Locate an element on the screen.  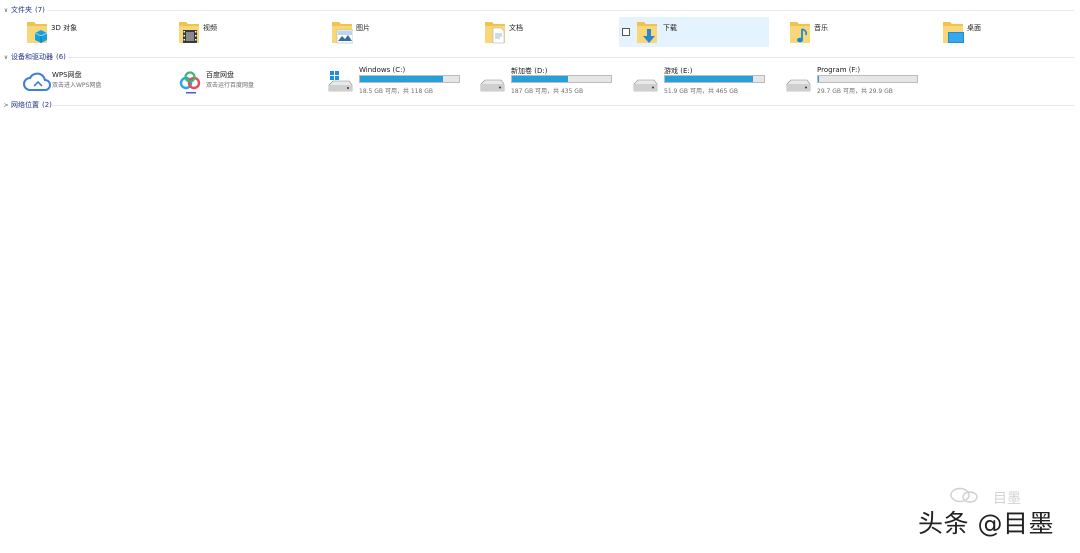
chevron-right-icon: > is located at coordinates (6, 105).